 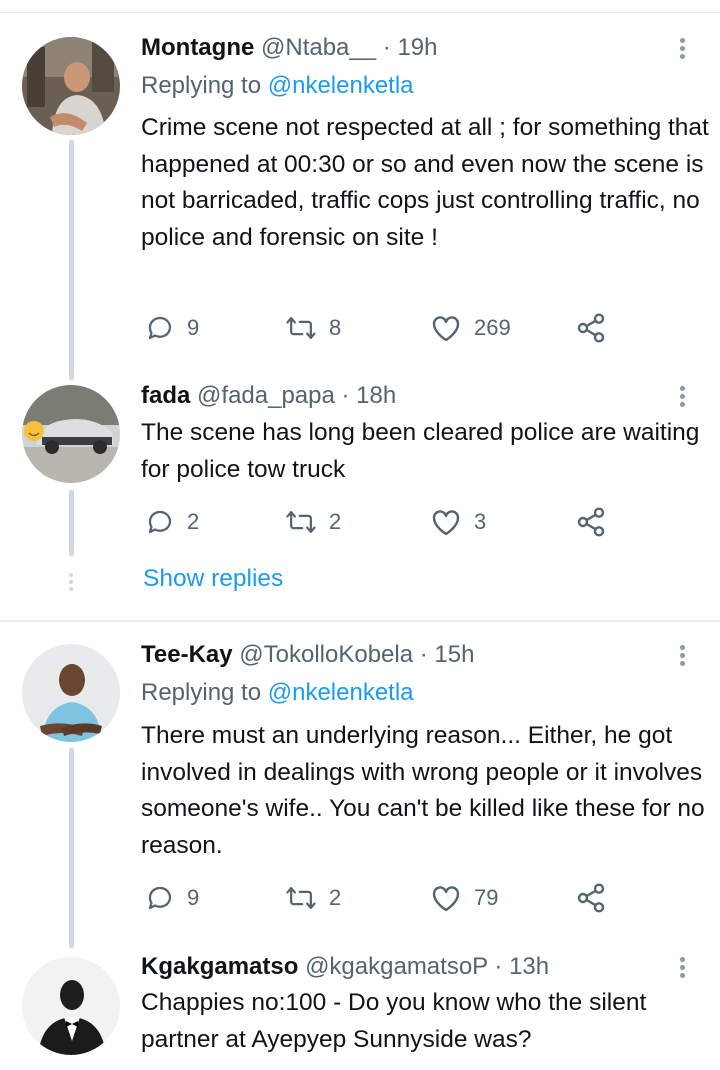 What do you see at coordinates (396, 966) in the screenshot?
I see `user-handle: @kgakgamatsoP` at bounding box center [396, 966].